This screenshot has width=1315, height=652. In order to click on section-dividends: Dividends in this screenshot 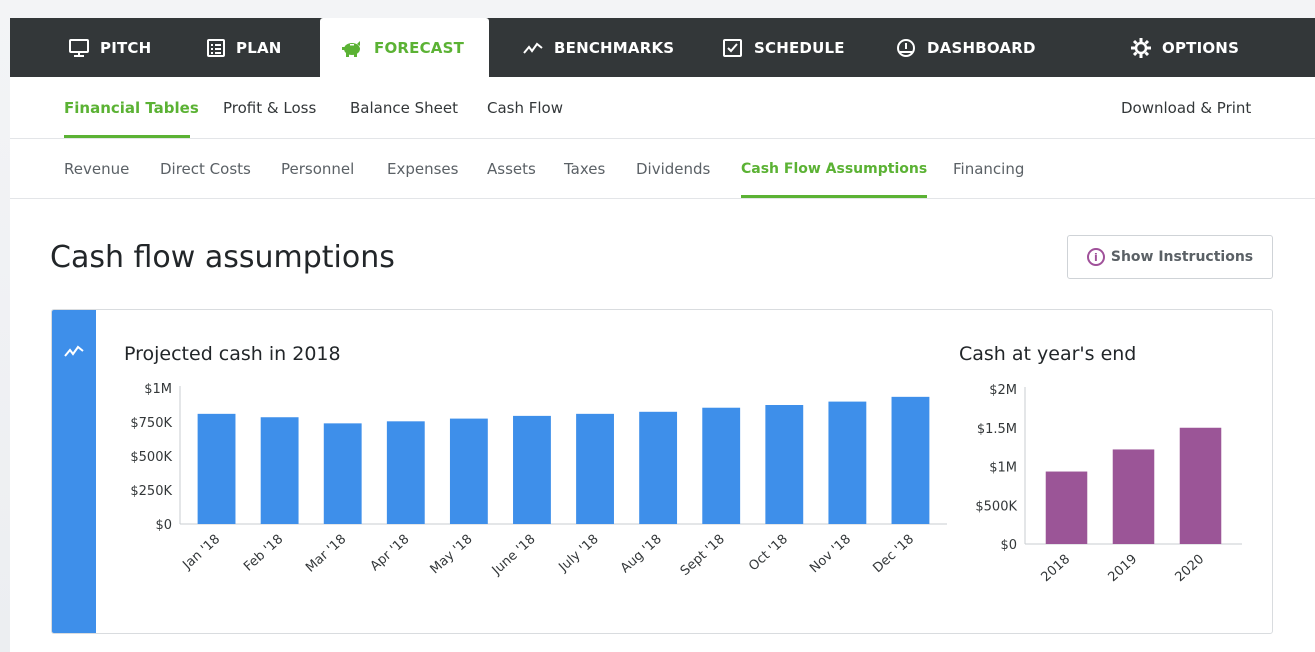, I will do `click(673, 169)`.